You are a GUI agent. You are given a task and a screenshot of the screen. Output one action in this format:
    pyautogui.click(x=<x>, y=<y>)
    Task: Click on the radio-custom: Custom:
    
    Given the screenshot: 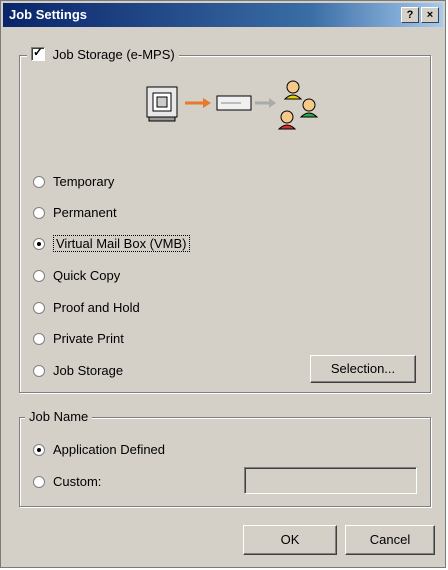 What is the action you would take?
    pyautogui.click(x=67, y=482)
    